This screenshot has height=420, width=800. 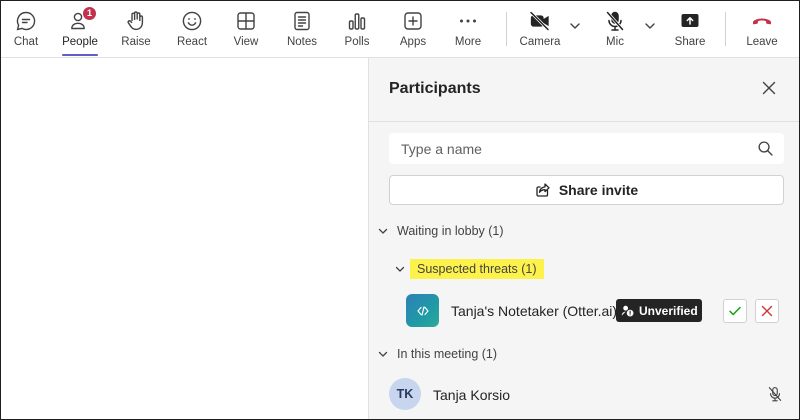 I want to click on view-button: View, so click(x=246, y=29).